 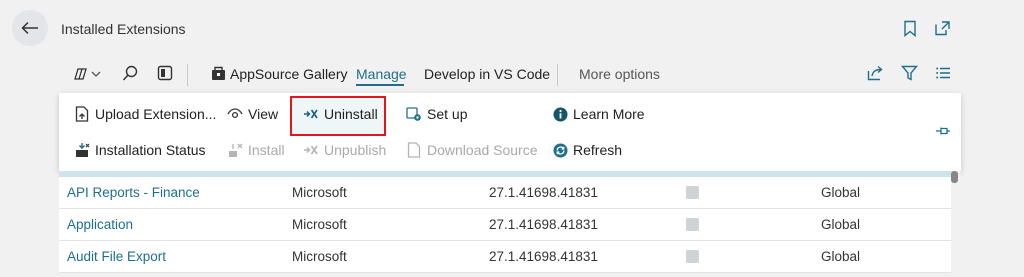 I want to click on document-icon, so click(x=414, y=150).